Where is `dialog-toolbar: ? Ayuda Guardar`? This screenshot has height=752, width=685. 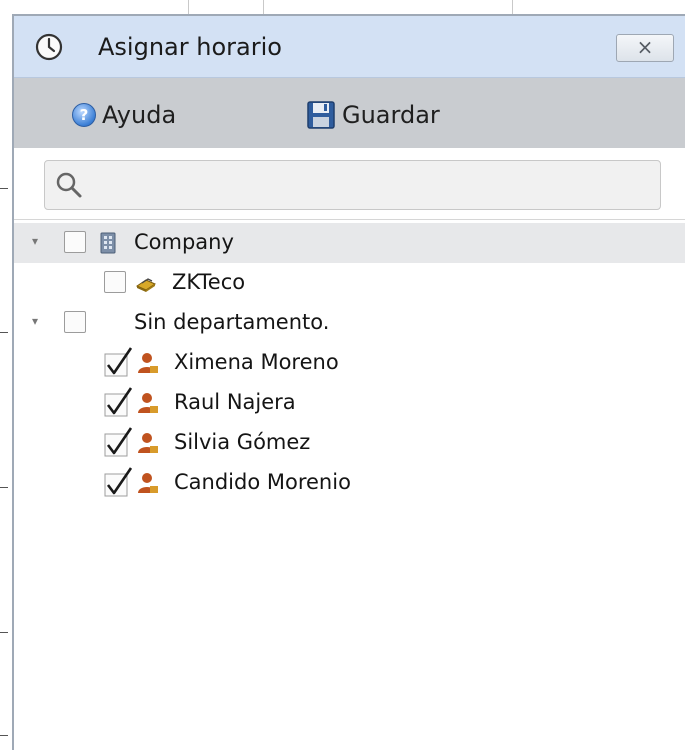 dialog-toolbar: ? Ayuda Guardar is located at coordinates (349, 113).